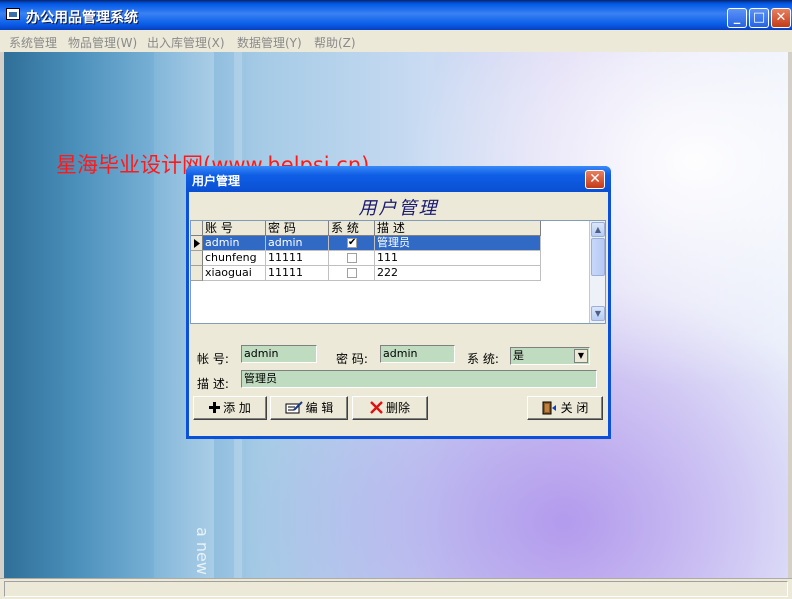 The image size is (792, 599). I want to click on menu-stock: 出入库管理(X), so click(186, 42).